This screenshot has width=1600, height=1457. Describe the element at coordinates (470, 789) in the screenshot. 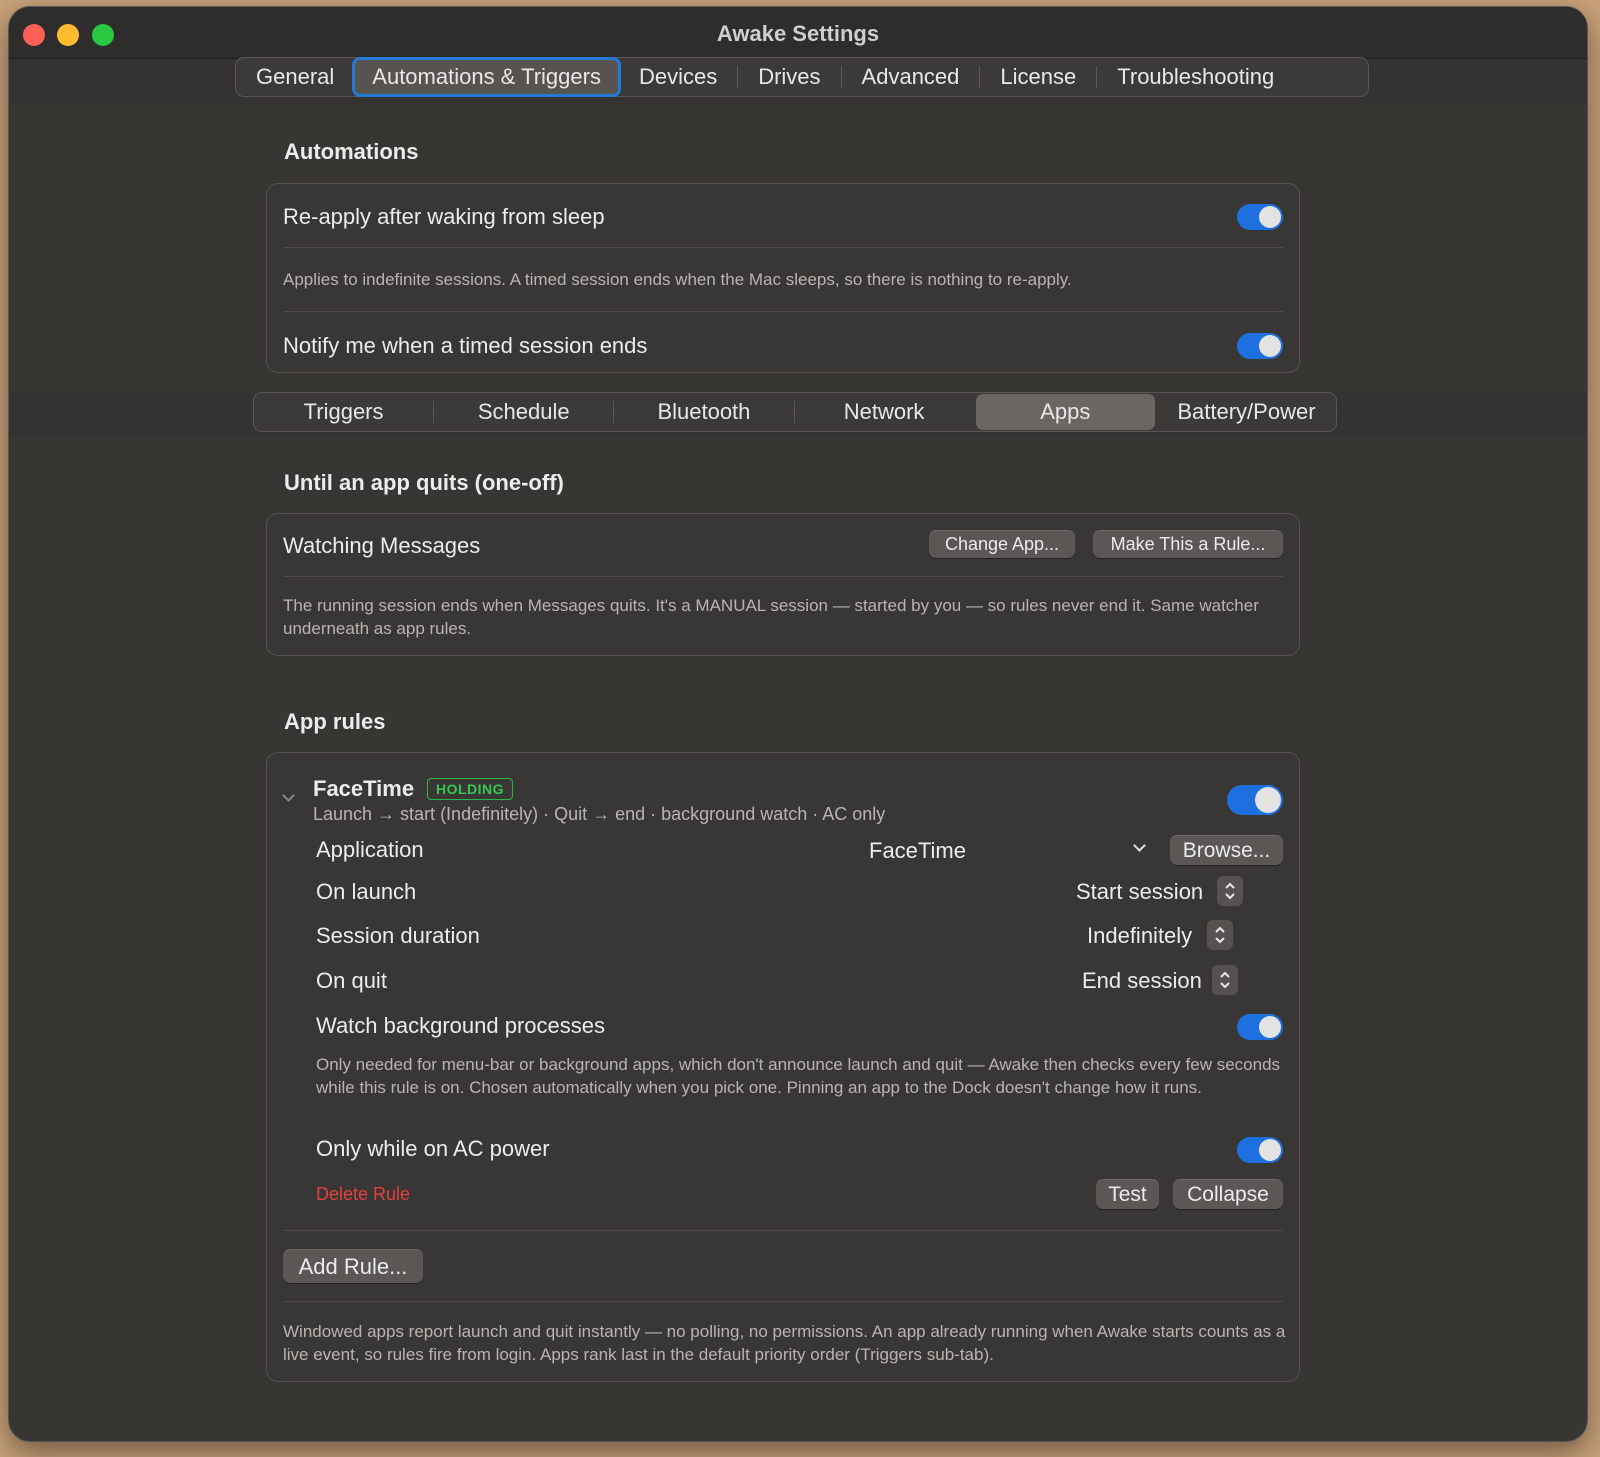

I see `status-badge: HOLDING` at that location.